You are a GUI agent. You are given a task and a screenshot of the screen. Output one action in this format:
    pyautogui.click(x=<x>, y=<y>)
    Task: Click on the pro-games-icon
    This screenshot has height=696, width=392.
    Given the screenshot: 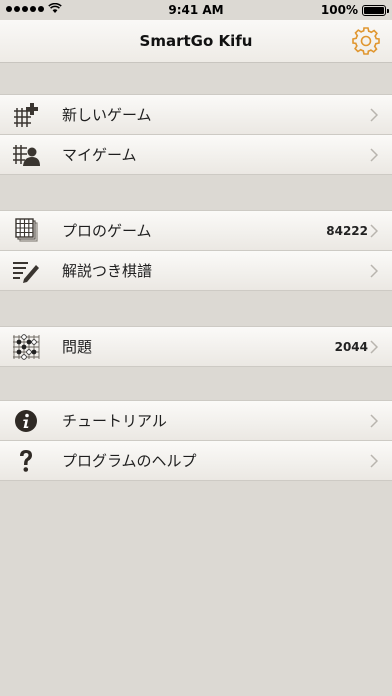 What is the action you would take?
    pyautogui.click(x=26, y=230)
    